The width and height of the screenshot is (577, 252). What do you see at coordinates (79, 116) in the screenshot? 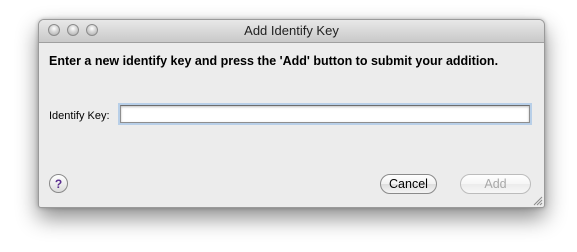
I see `identify-key-label: Identify Key:` at bounding box center [79, 116].